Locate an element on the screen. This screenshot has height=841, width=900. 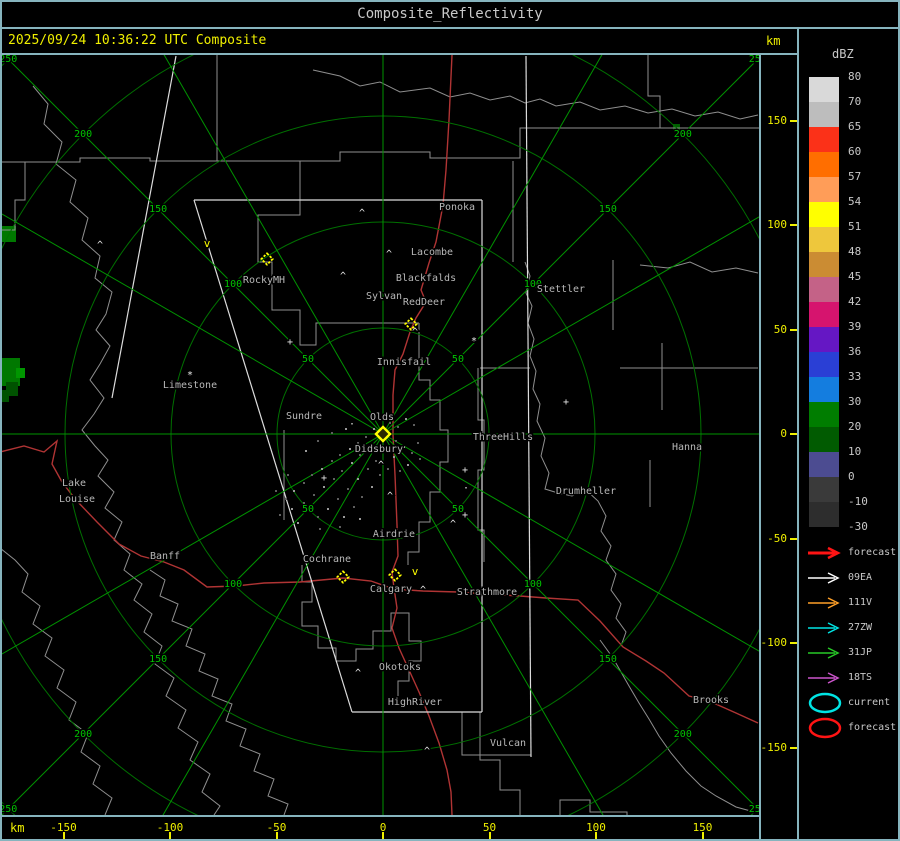
colorbar-tick-label: 20 is located at coordinates (855, 426).